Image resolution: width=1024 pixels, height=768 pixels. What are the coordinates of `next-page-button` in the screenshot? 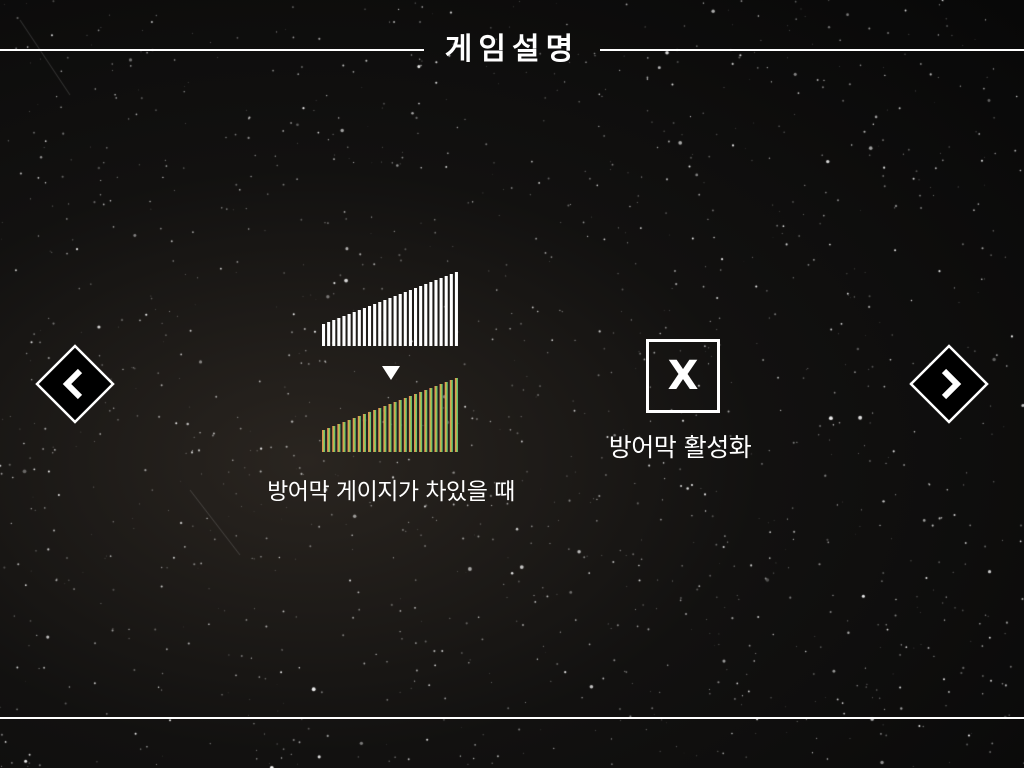 It's located at (949, 384).